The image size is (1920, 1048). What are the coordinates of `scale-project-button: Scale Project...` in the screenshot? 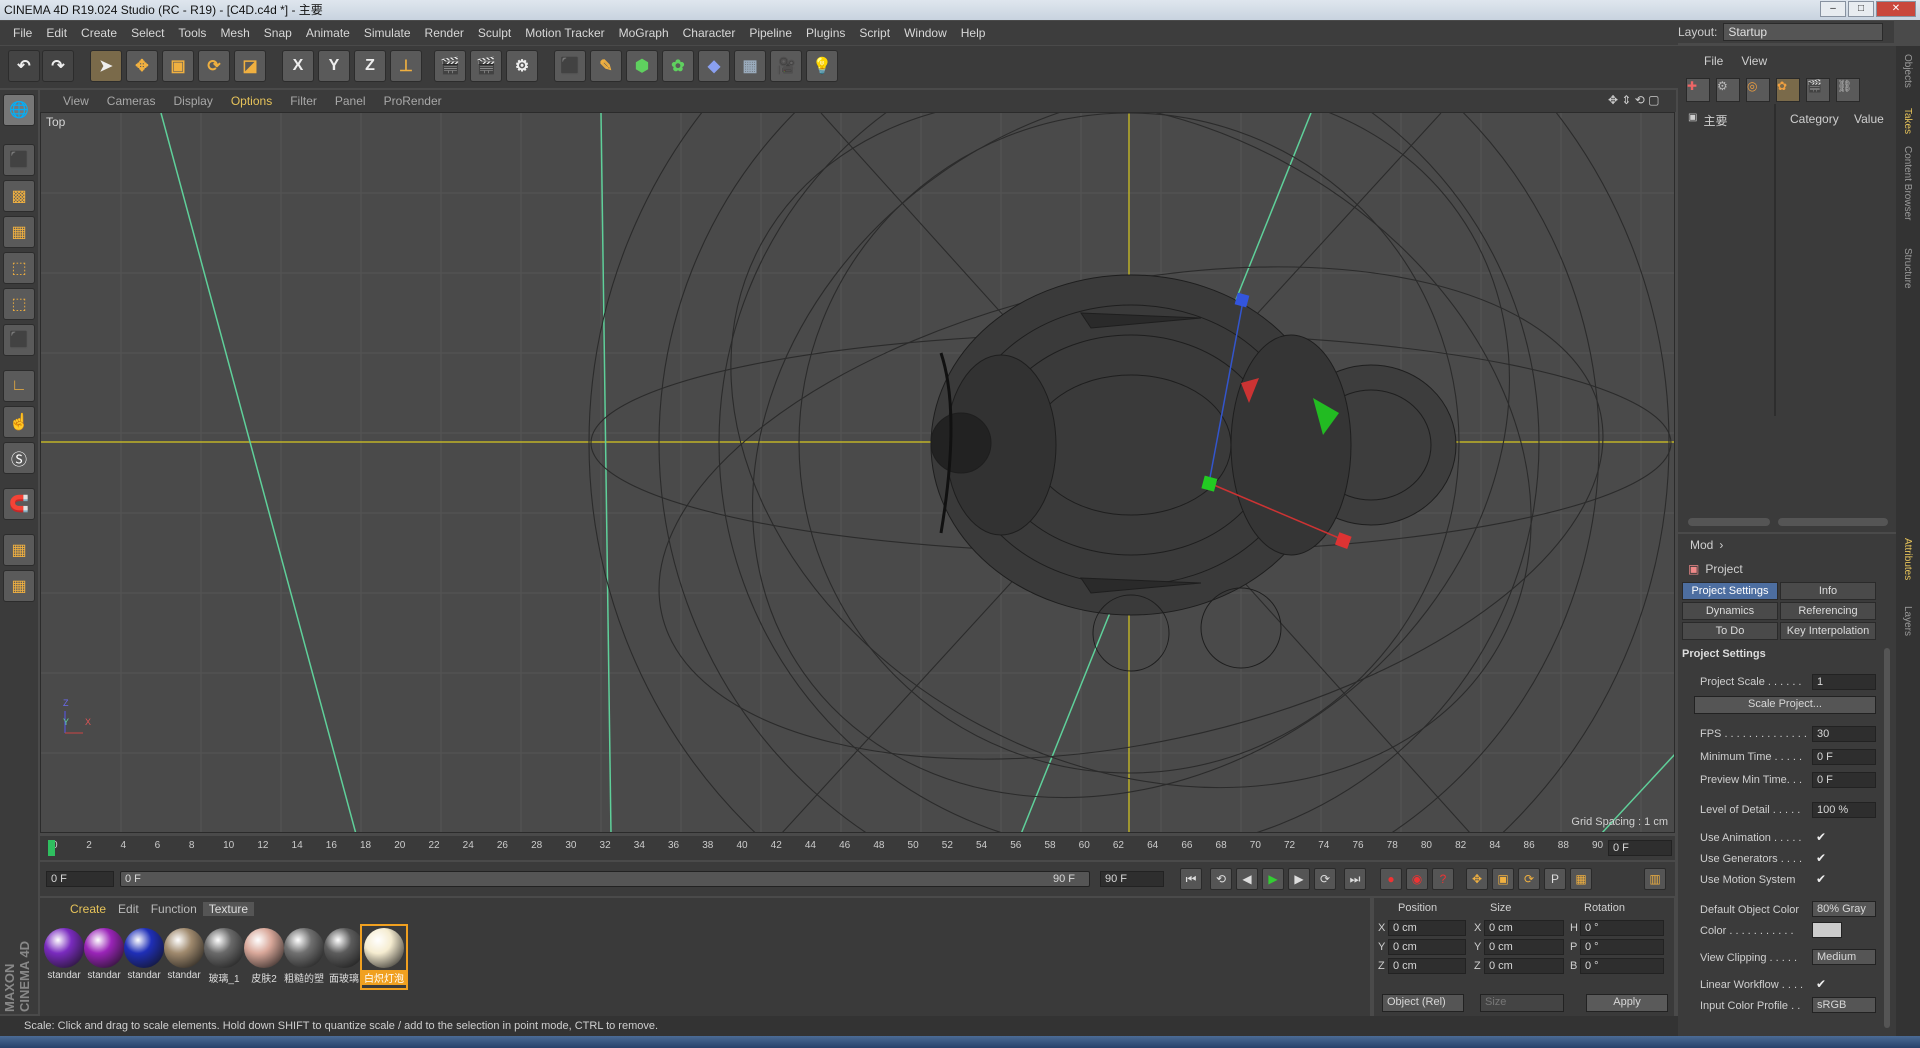 It's located at (1785, 705).